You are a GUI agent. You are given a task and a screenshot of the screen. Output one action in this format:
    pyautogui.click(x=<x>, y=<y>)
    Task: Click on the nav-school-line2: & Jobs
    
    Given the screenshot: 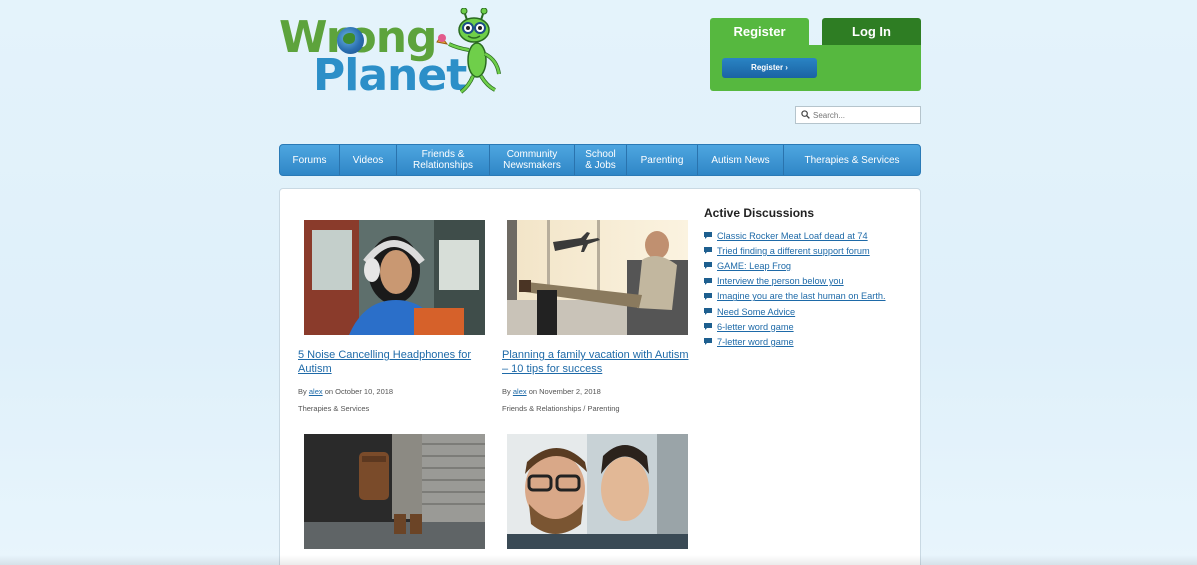 What is the action you would take?
    pyautogui.click(x=600, y=165)
    